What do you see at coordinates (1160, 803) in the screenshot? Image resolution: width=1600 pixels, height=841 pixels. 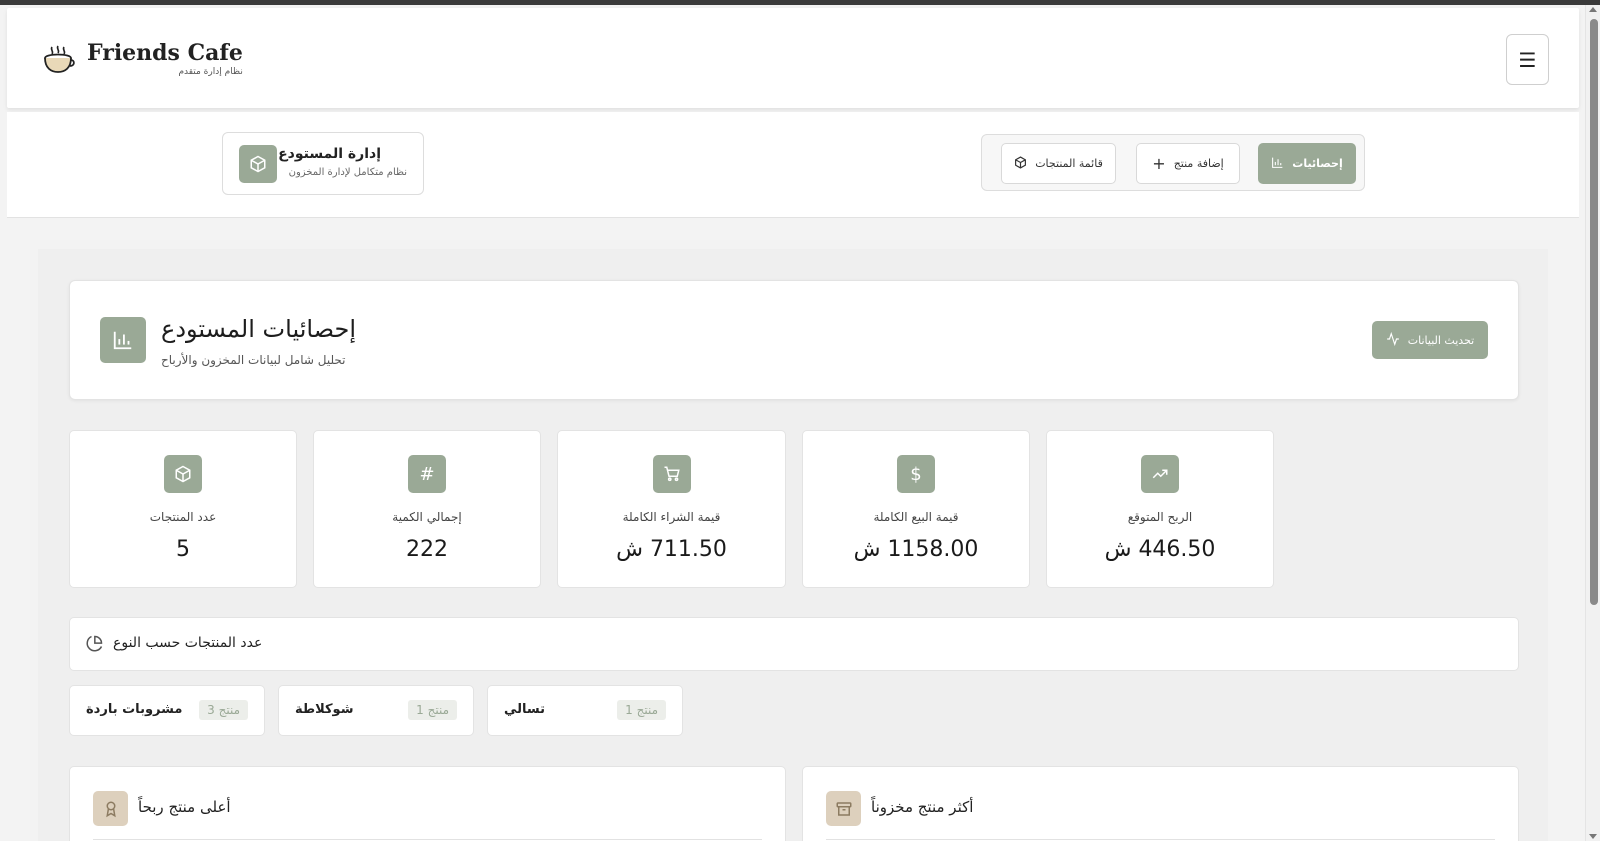 I see `most-stocked-product-card: أكثر منتج مخزوناً` at bounding box center [1160, 803].